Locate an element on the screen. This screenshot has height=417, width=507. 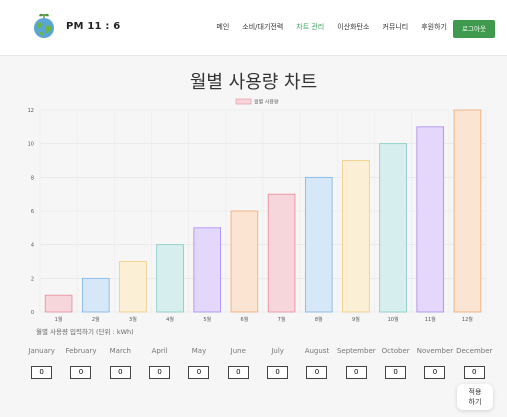
month-label: March is located at coordinates (120, 351).